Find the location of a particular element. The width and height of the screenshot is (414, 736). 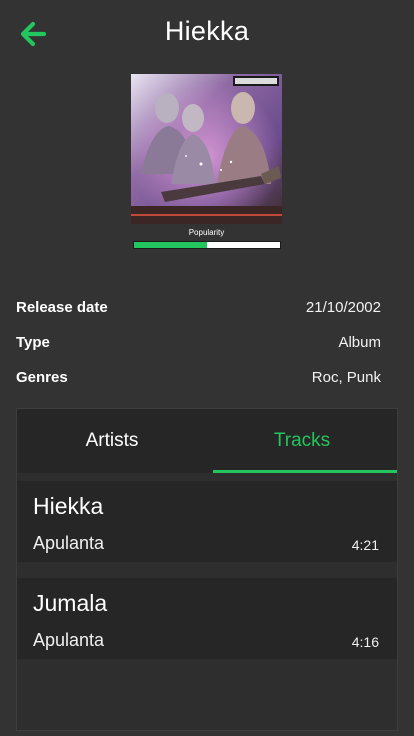

album-cover-image is located at coordinates (206, 149).